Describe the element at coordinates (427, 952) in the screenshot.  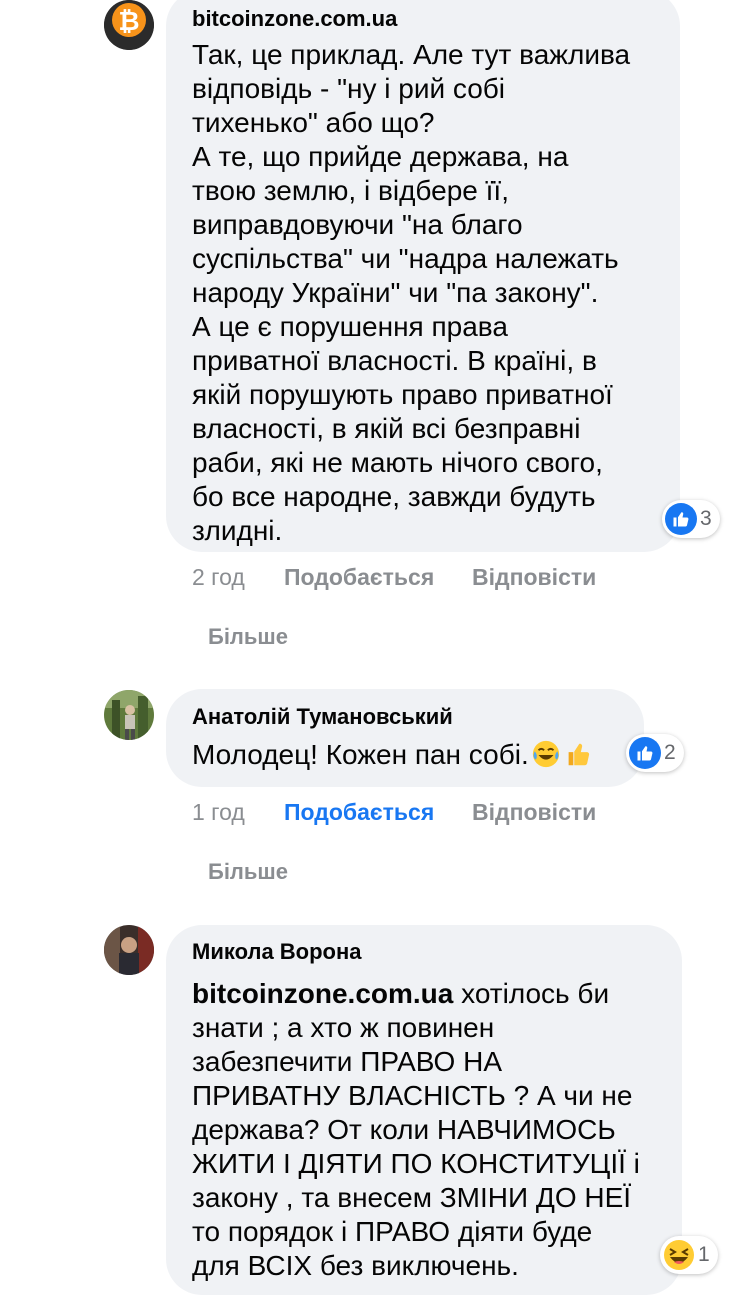
I see `comment-author: Микола Ворона` at that location.